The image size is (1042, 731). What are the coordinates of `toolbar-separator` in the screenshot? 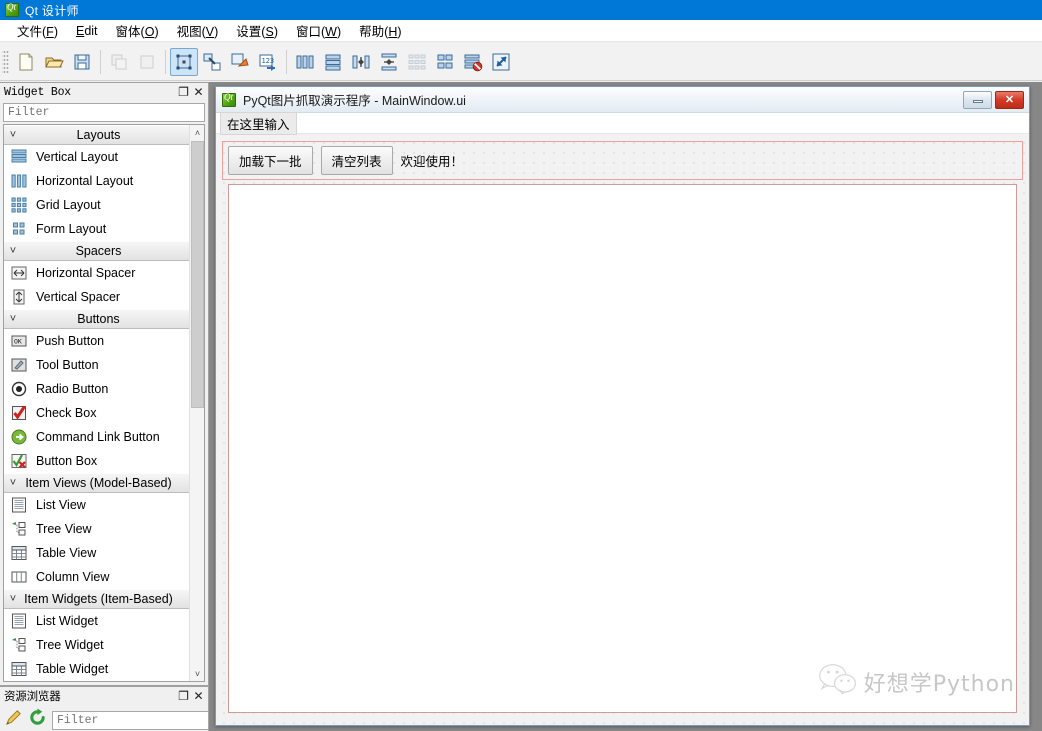 It's located at (165, 61).